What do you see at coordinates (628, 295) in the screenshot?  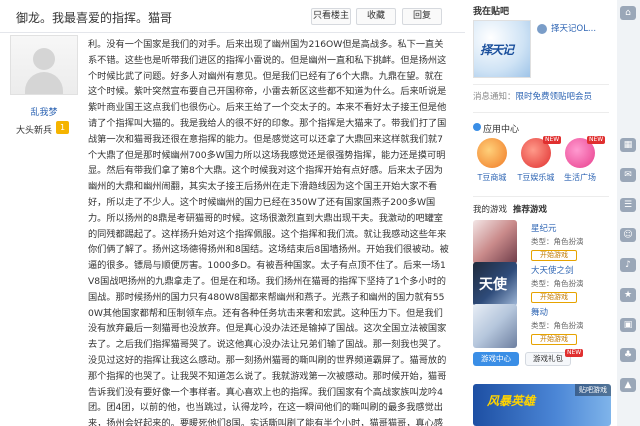 I see `star-icon: ★` at bounding box center [628, 295].